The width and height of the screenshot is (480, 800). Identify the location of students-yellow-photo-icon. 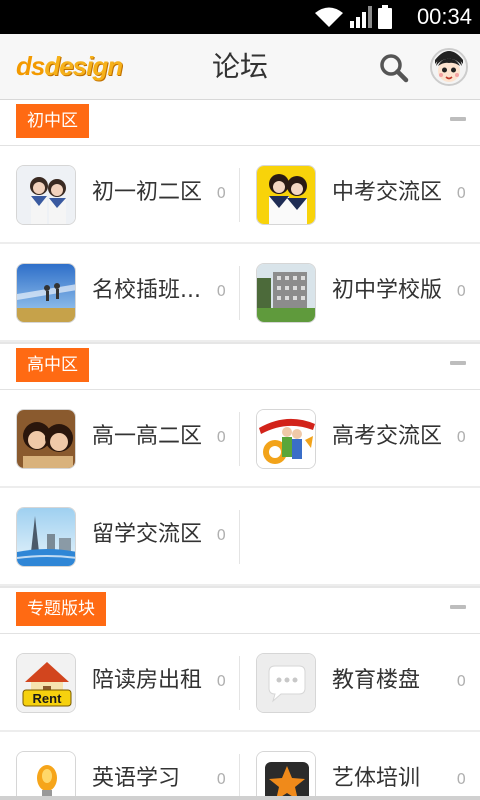
(286, 195).